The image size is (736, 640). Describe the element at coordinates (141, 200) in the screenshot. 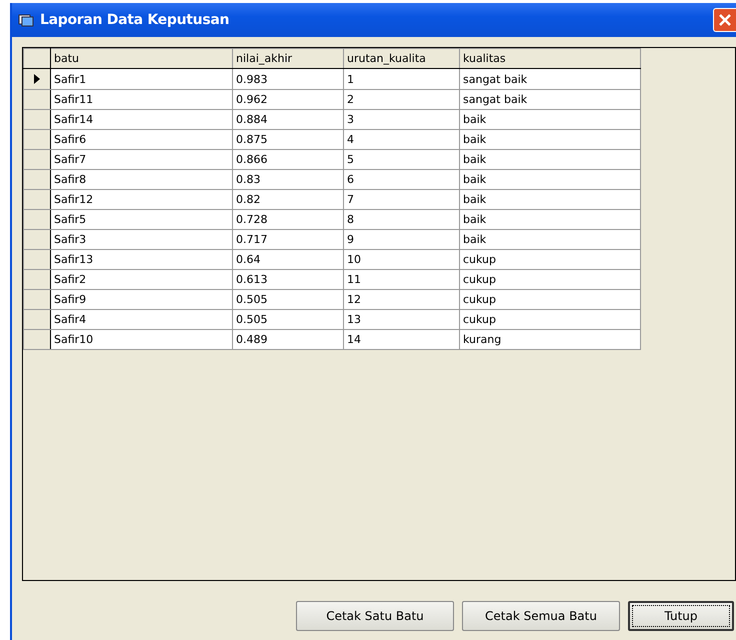

I see `table-cell: Safir12` at that location.